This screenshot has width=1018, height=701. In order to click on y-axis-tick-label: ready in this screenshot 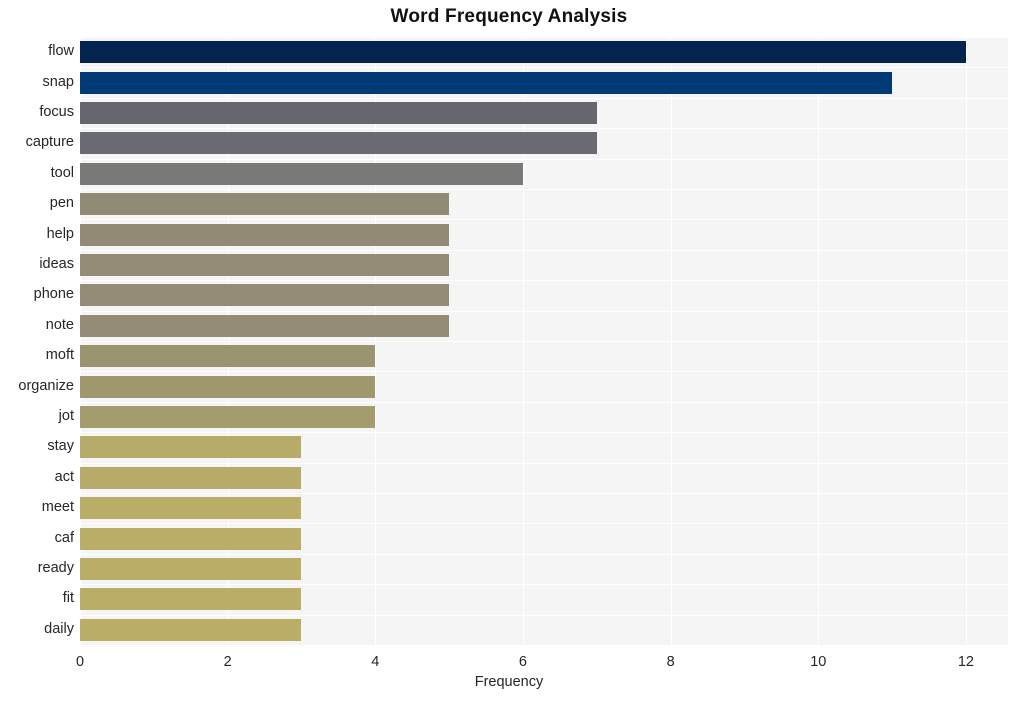, I will do `click(55, 568)`.